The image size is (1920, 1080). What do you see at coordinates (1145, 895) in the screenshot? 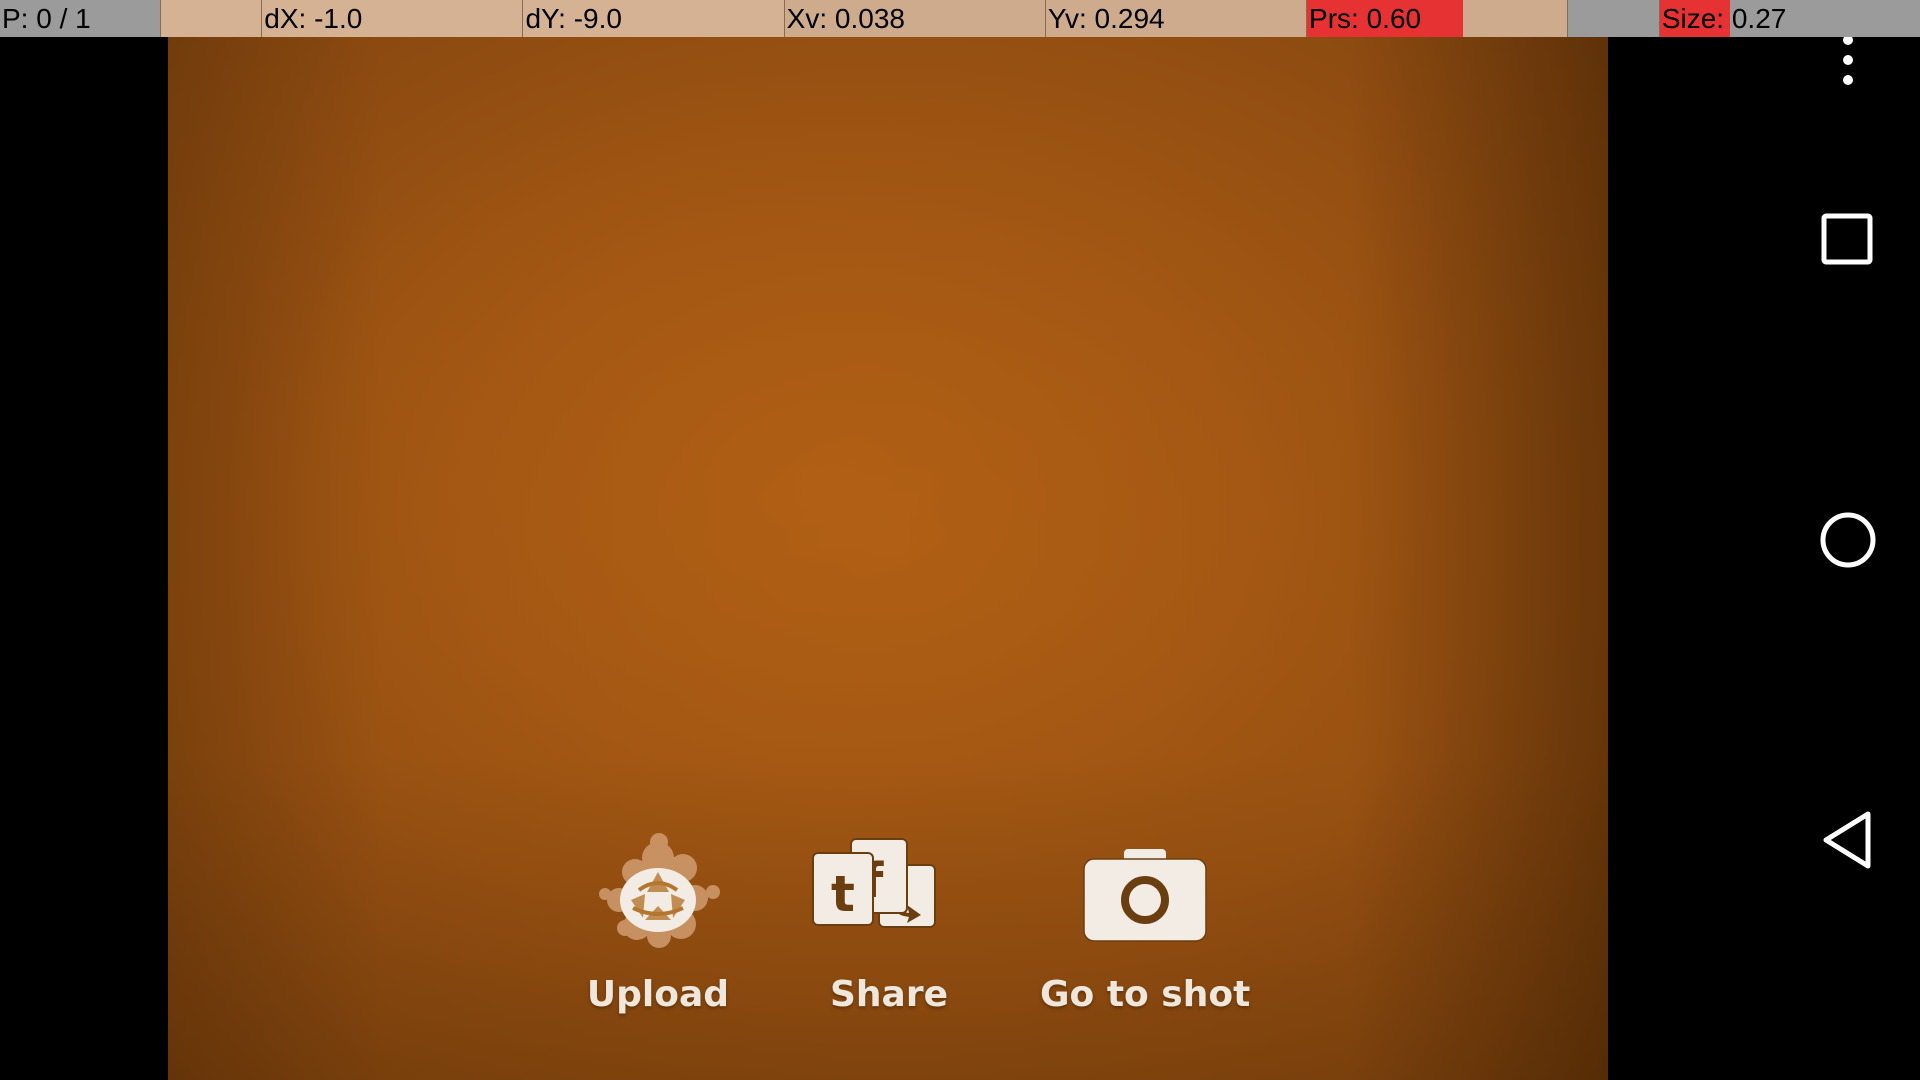
I see `camera-icon` at bounding box center [1145, 895].